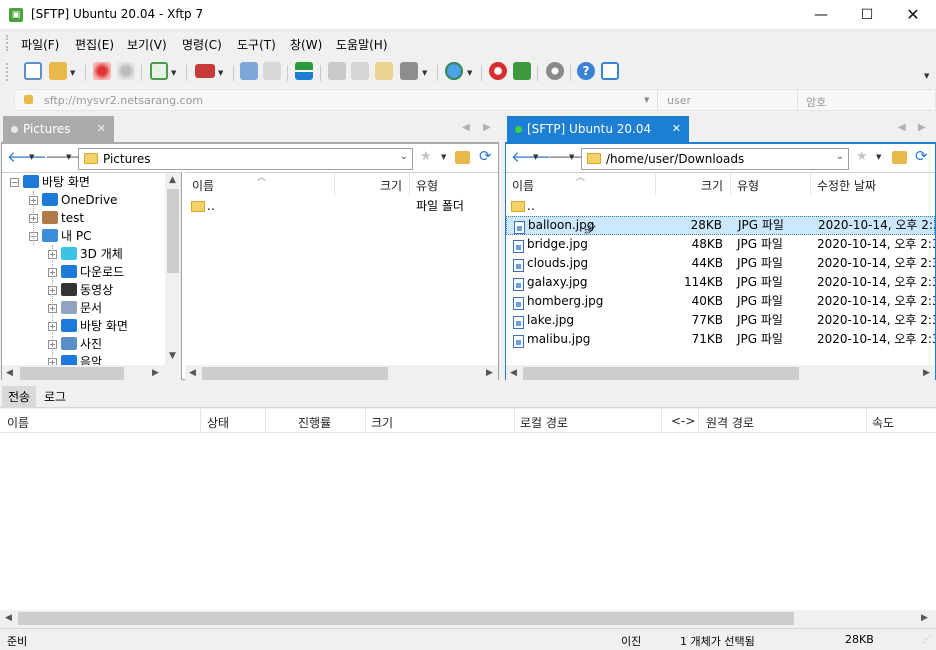 This screenshot has height=650, width=936. What do you see at coordinates (123, 100) in the screenshot?
I see `host-input: sftp://mysvr2.netsarang.com` at bounding box center [123, 100].